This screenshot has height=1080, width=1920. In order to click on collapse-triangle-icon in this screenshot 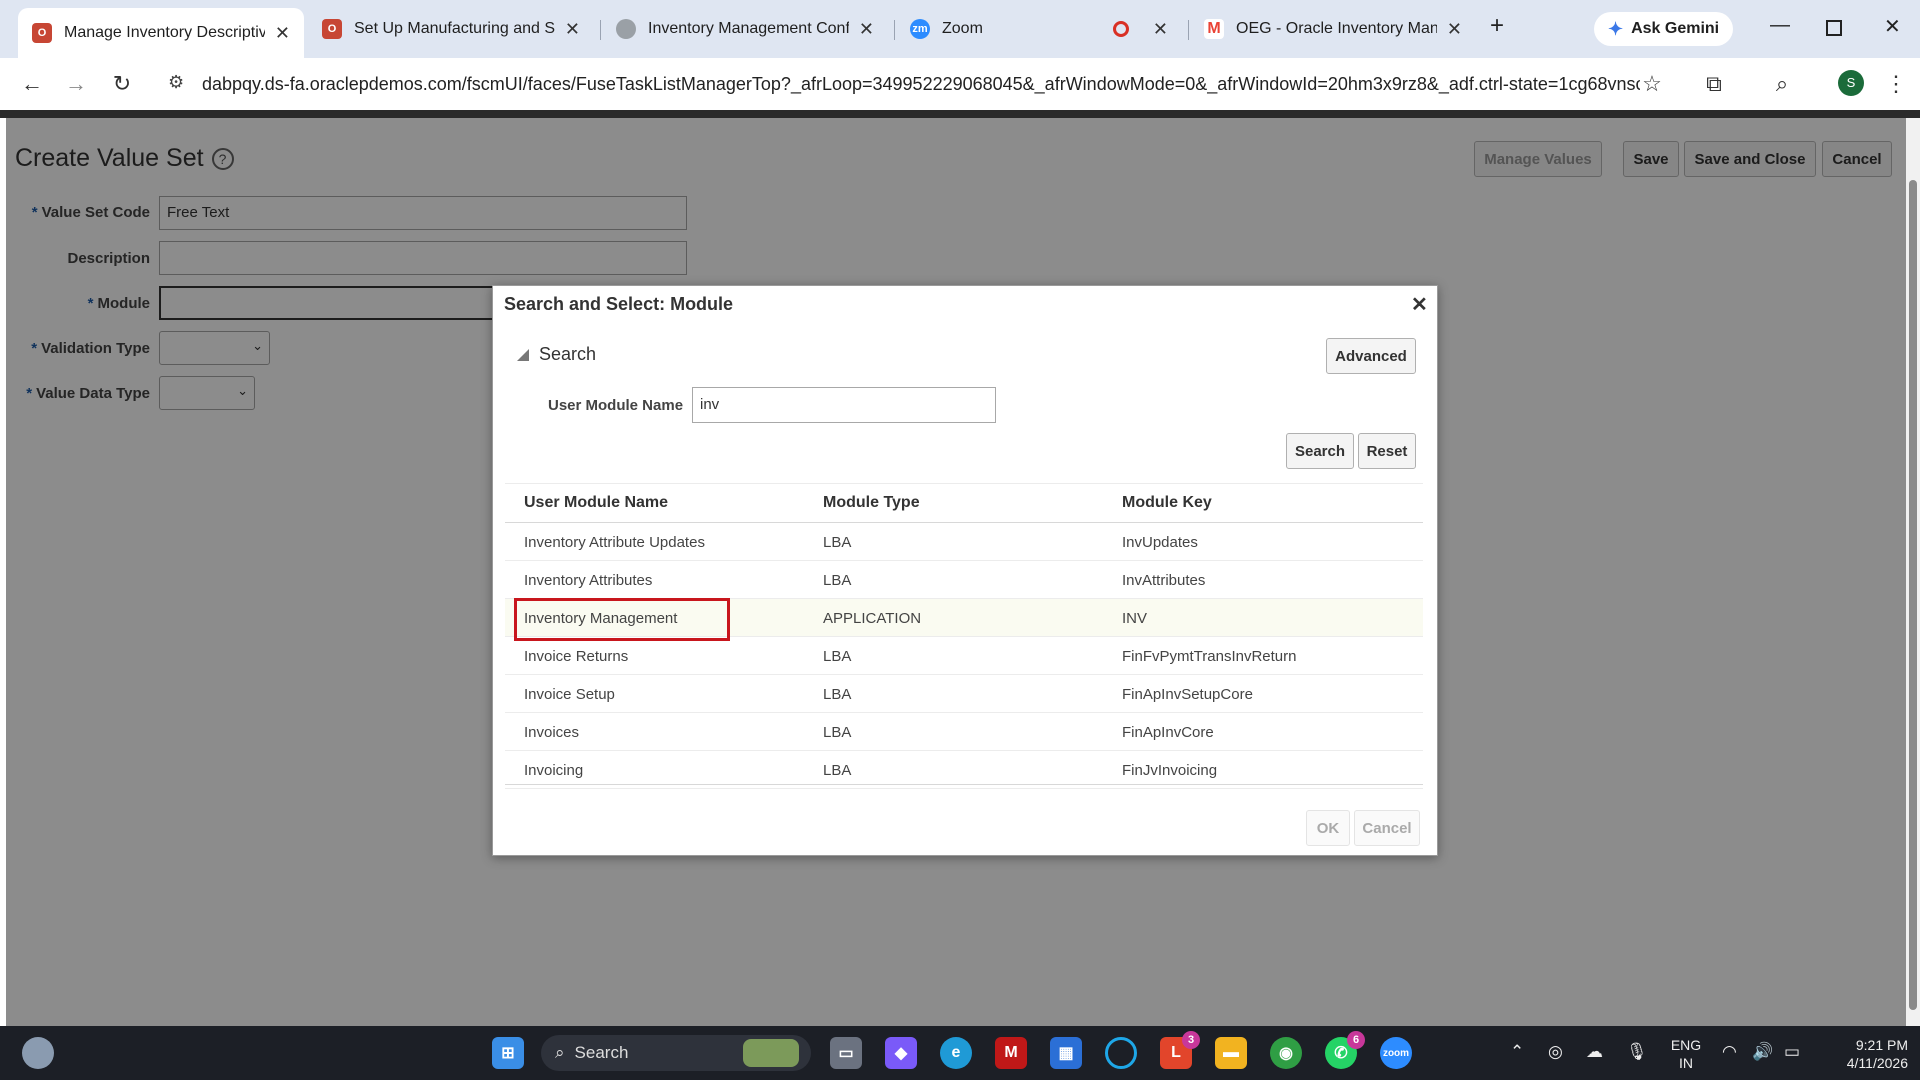, I will do `click(523, 354)`.